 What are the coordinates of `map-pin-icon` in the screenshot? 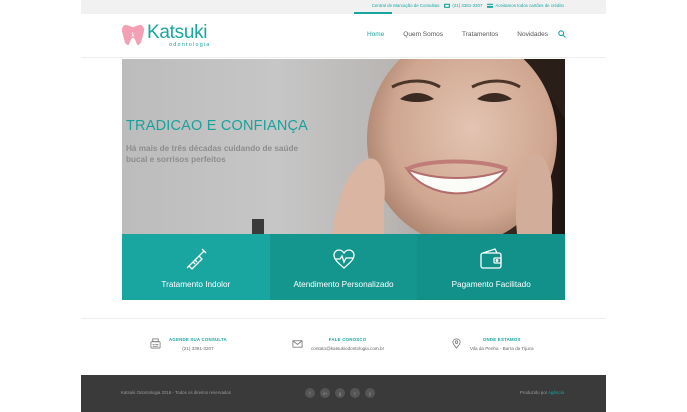 It's located at (456, 343).